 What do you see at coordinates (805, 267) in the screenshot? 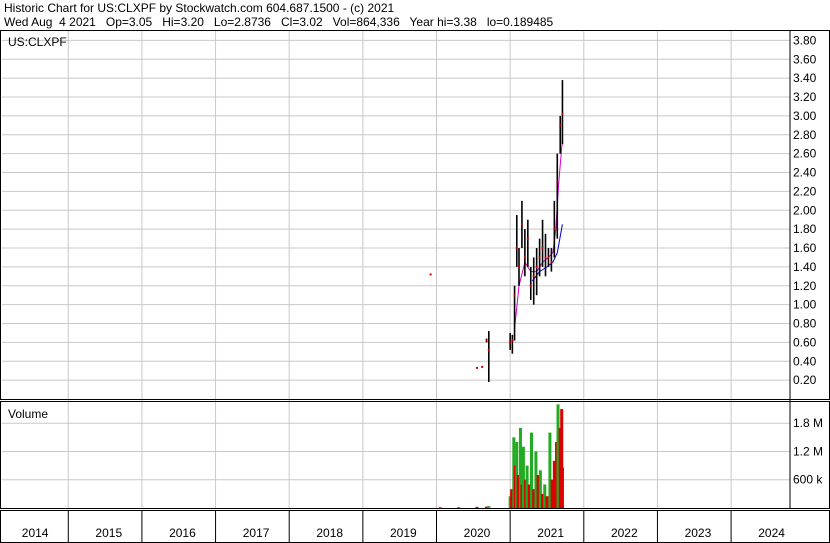
I see `price-tick-label: 1.40` at bounding box center [805, 267].